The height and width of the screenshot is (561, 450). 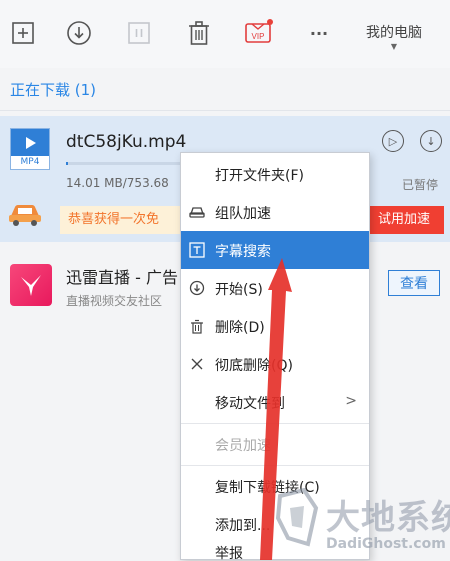 I want to click on new-task-button, so click(x=23, y=33).